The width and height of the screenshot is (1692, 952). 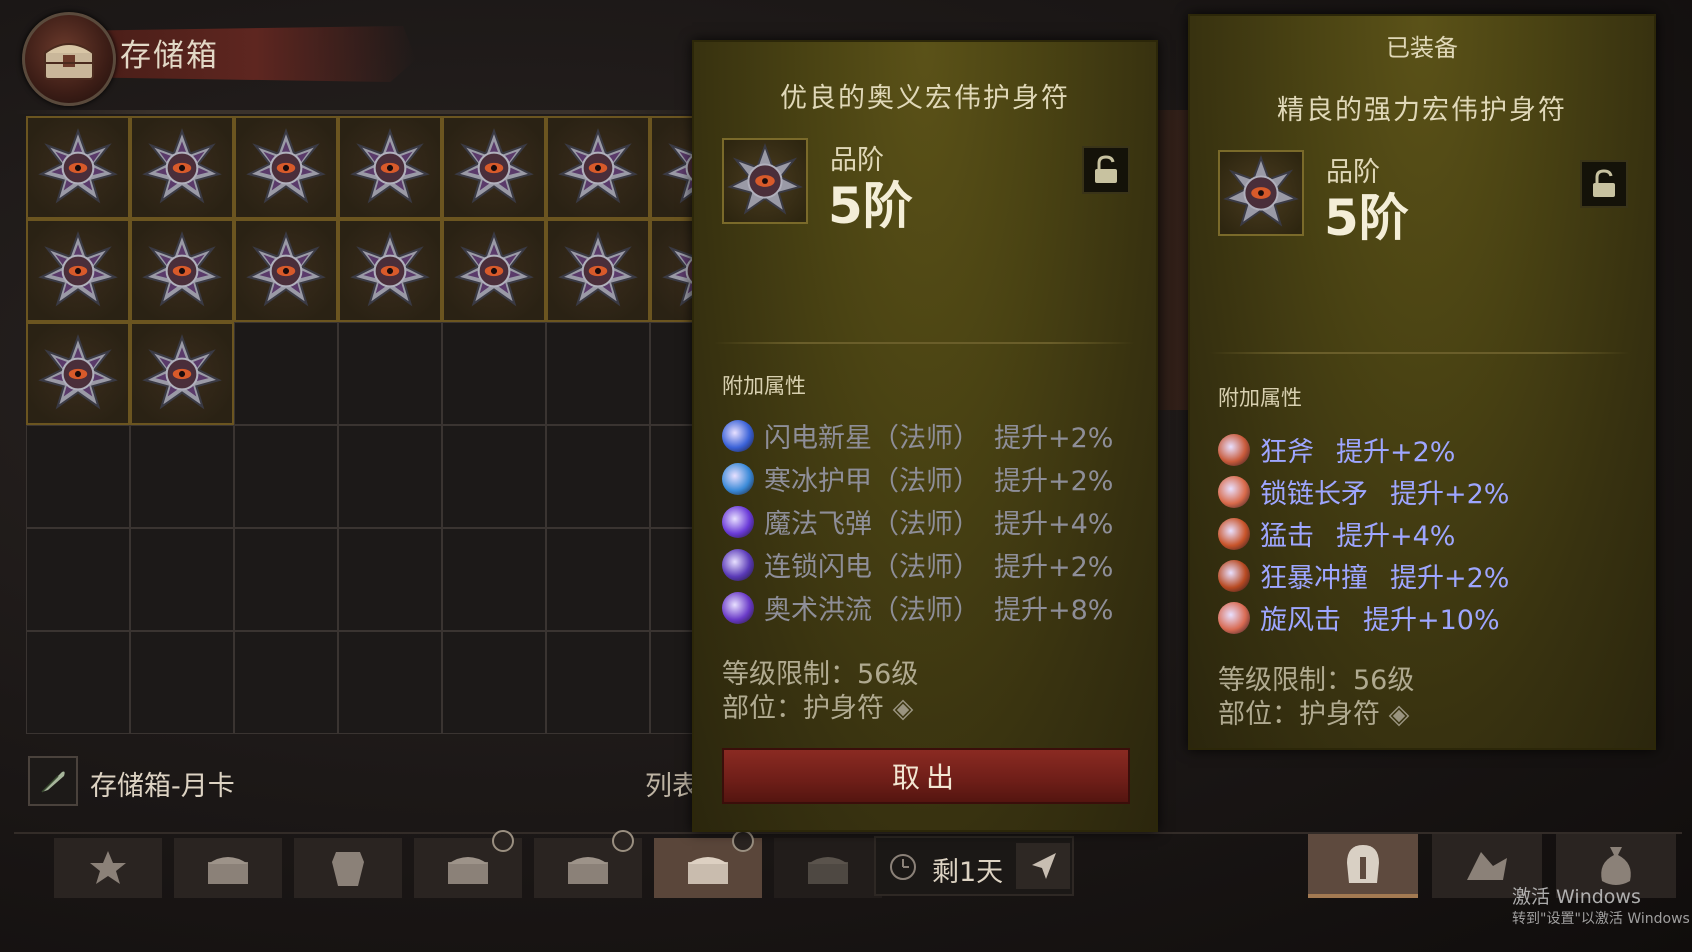 What do you see at coordinates (1313, 711) in the screenshot?
I see `slot-info: 部位：护身符 ◈` at bounding box center [1313, 711].